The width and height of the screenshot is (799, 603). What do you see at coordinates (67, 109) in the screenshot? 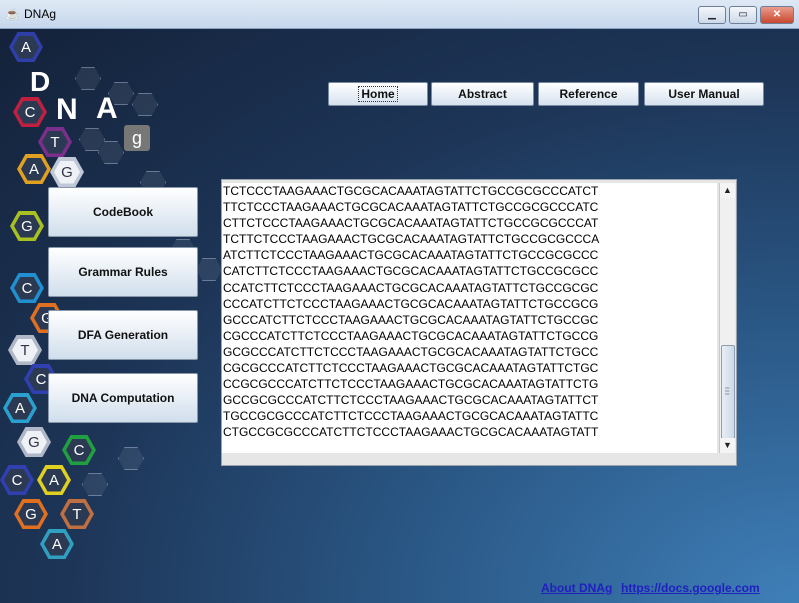
I see `logo-letter-n: N` at bounding box center [67, 109].